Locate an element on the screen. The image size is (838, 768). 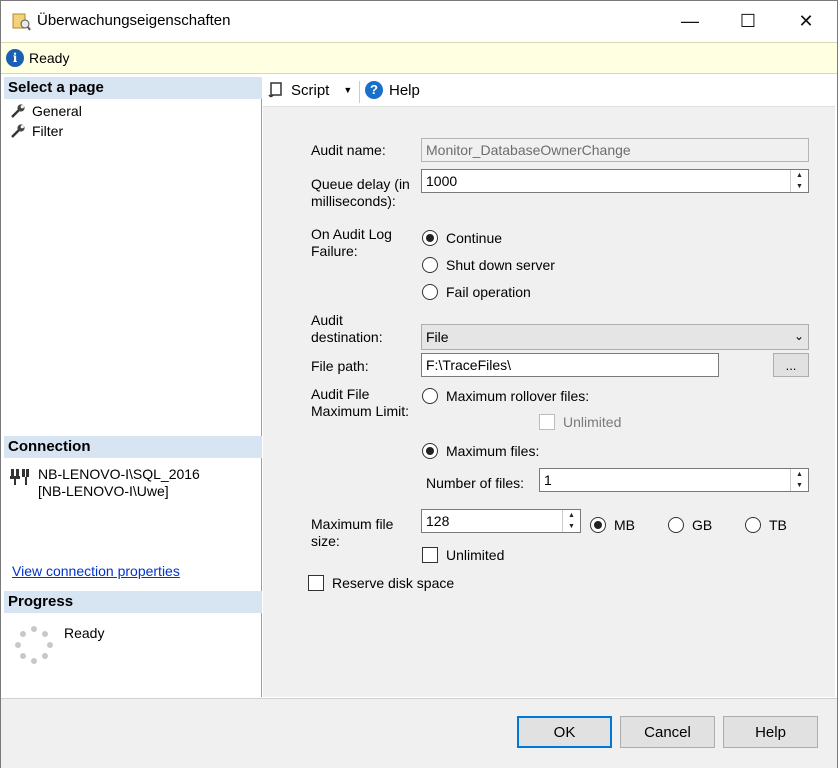
connection-icon is located at coordinates (19, 477).